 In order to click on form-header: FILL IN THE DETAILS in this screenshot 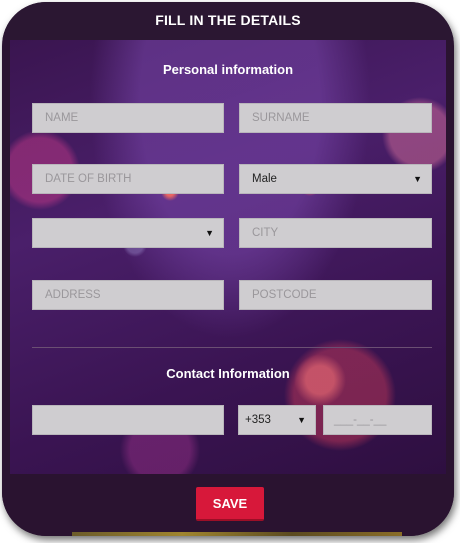, I will do `click(228, 21)`.